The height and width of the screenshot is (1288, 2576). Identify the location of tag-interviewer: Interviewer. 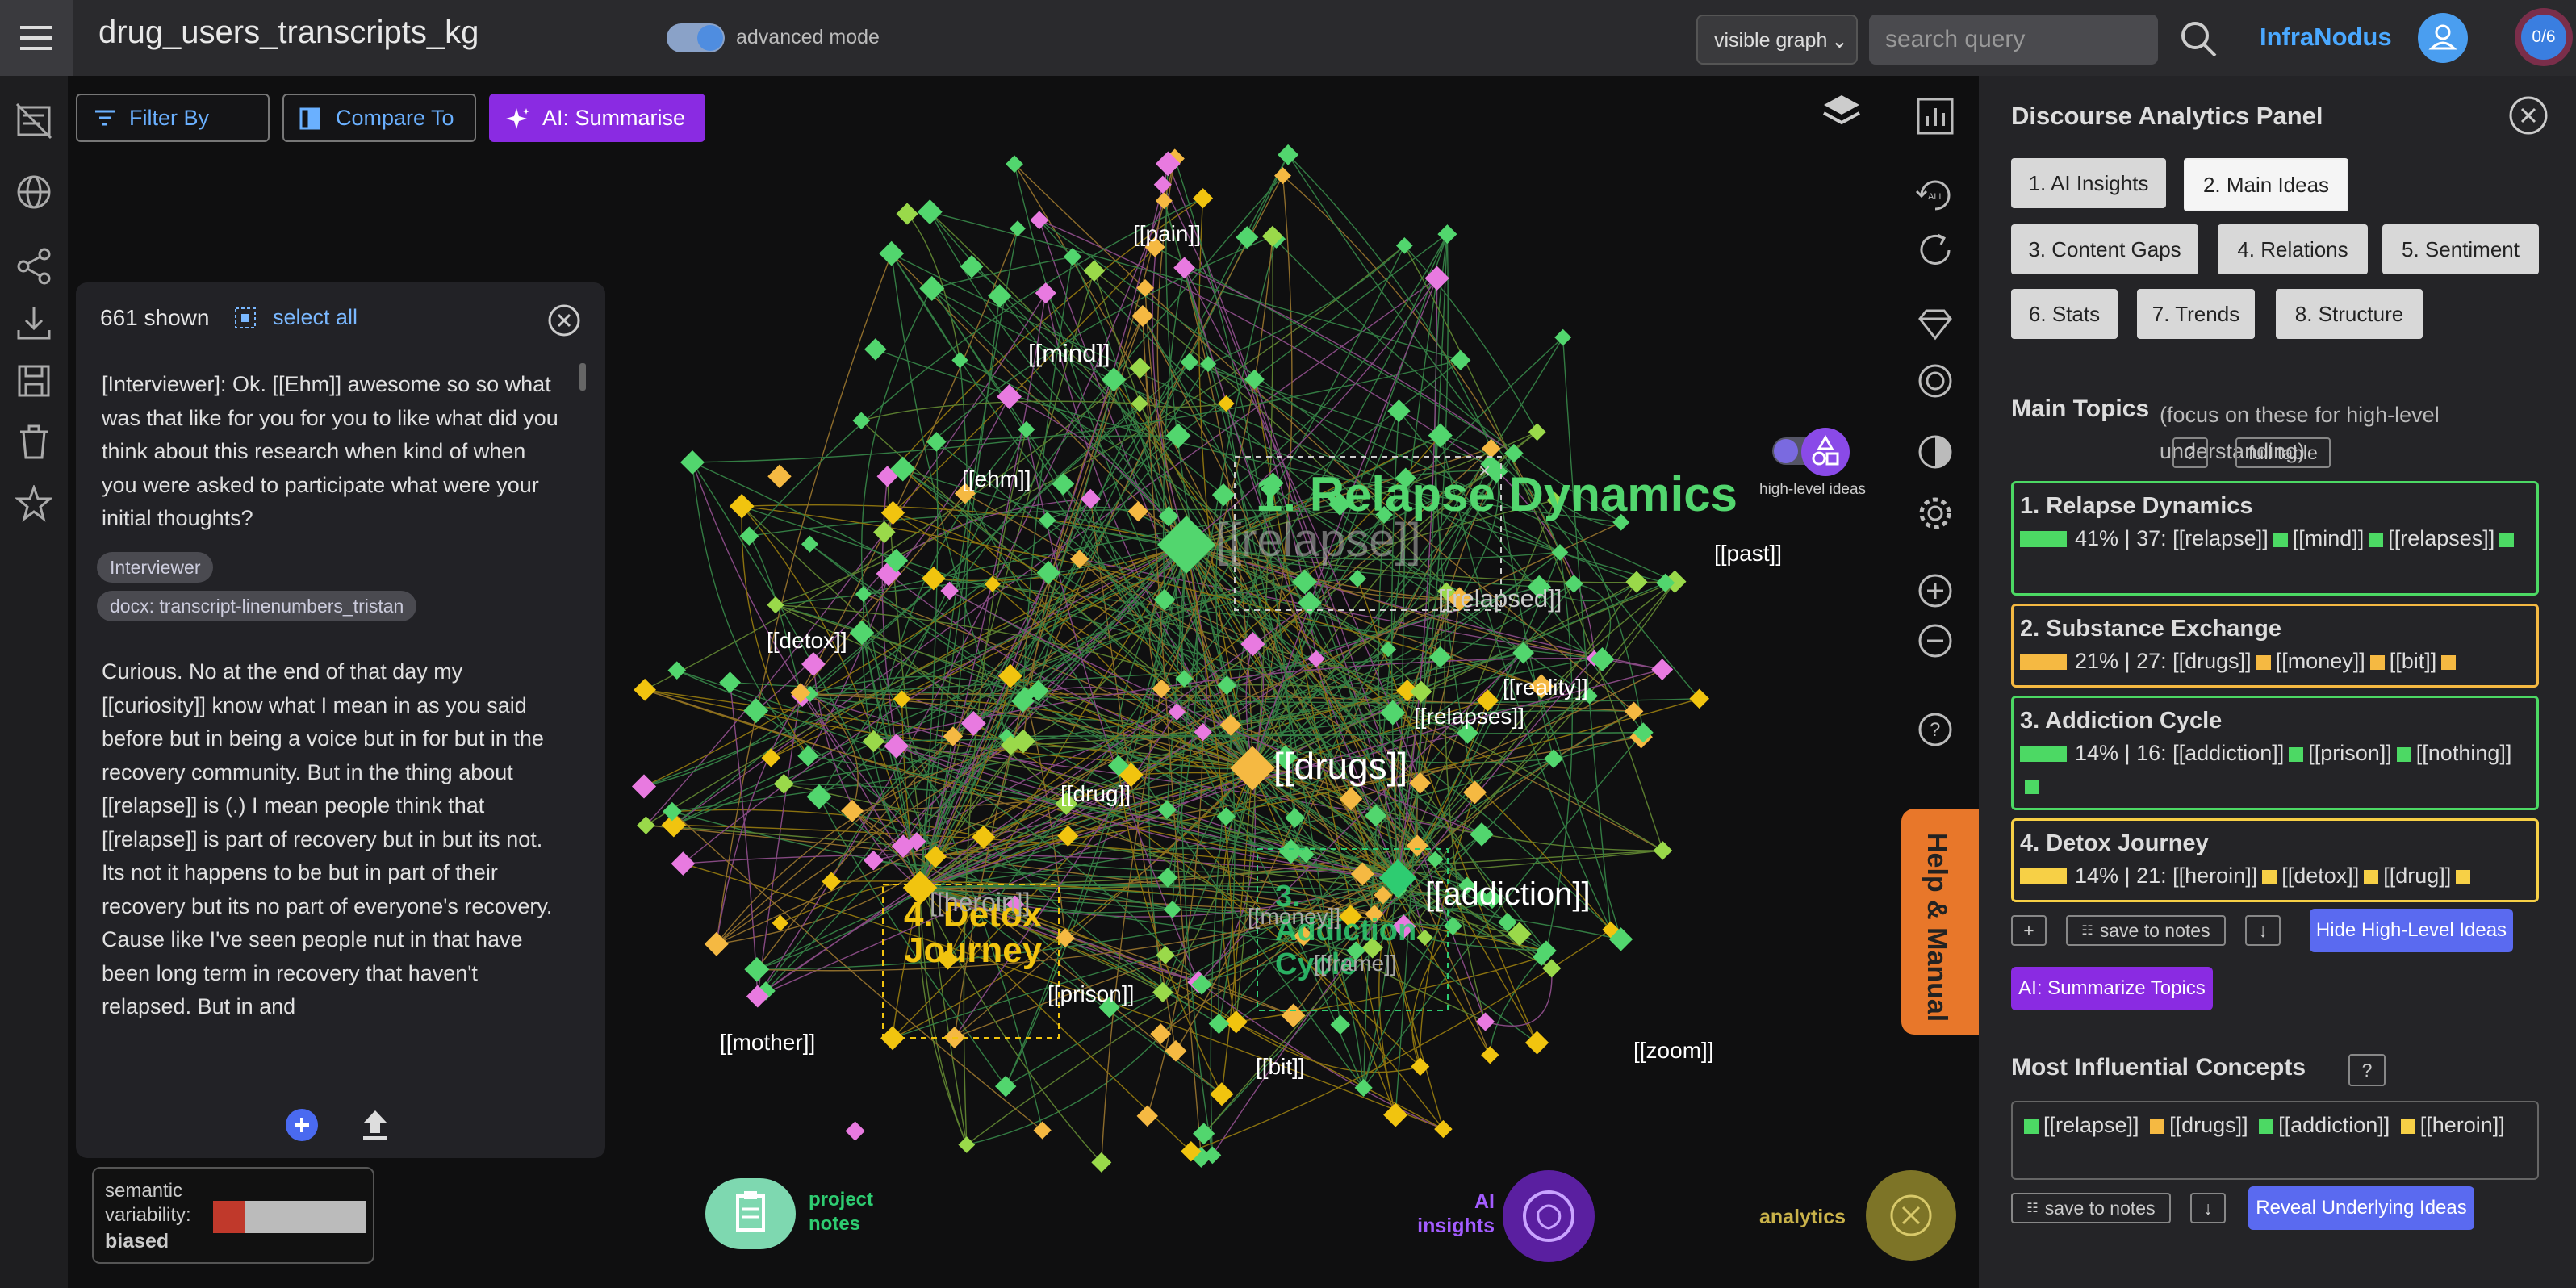
(155, 567).